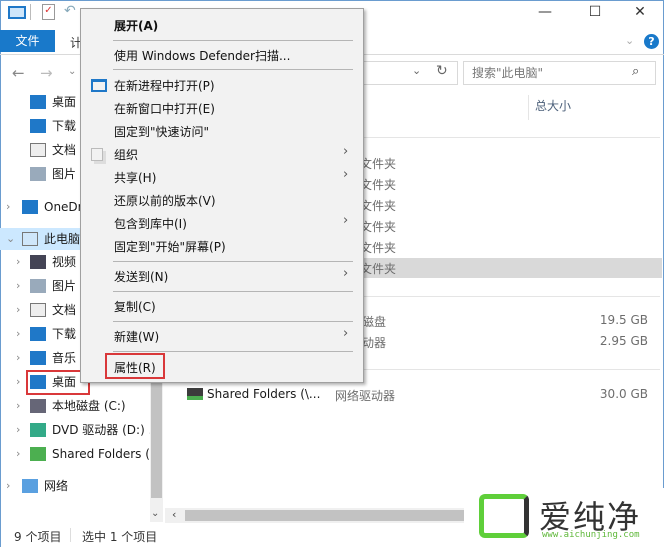 The height and width of the screenshot is (547, 664). Describe the element at coordinates (174, 514) in the screenshot. I see `scroll-left-icon: ‹` at that location.